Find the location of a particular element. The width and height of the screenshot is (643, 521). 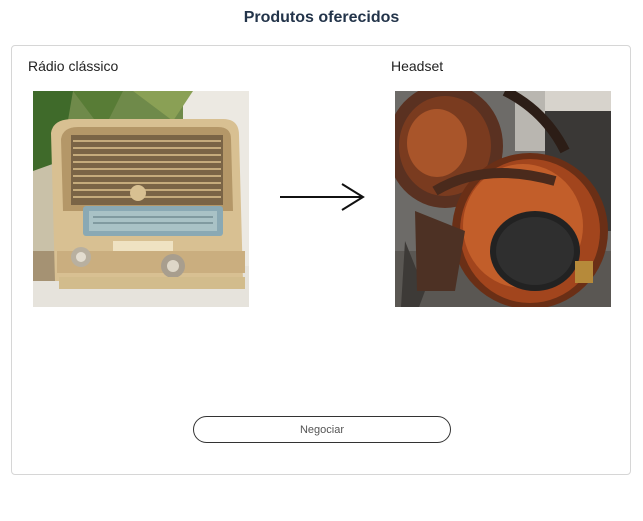

headset-image is located at coordinates (503, 199).